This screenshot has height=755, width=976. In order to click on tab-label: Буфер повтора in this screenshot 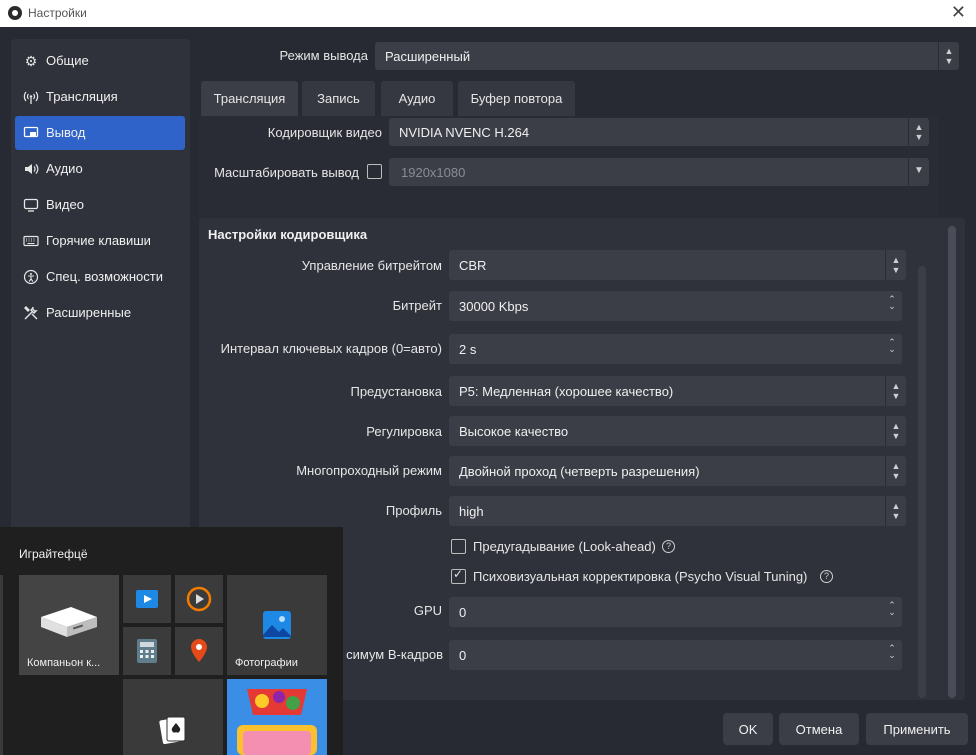, I will do `click(516, 98)`.